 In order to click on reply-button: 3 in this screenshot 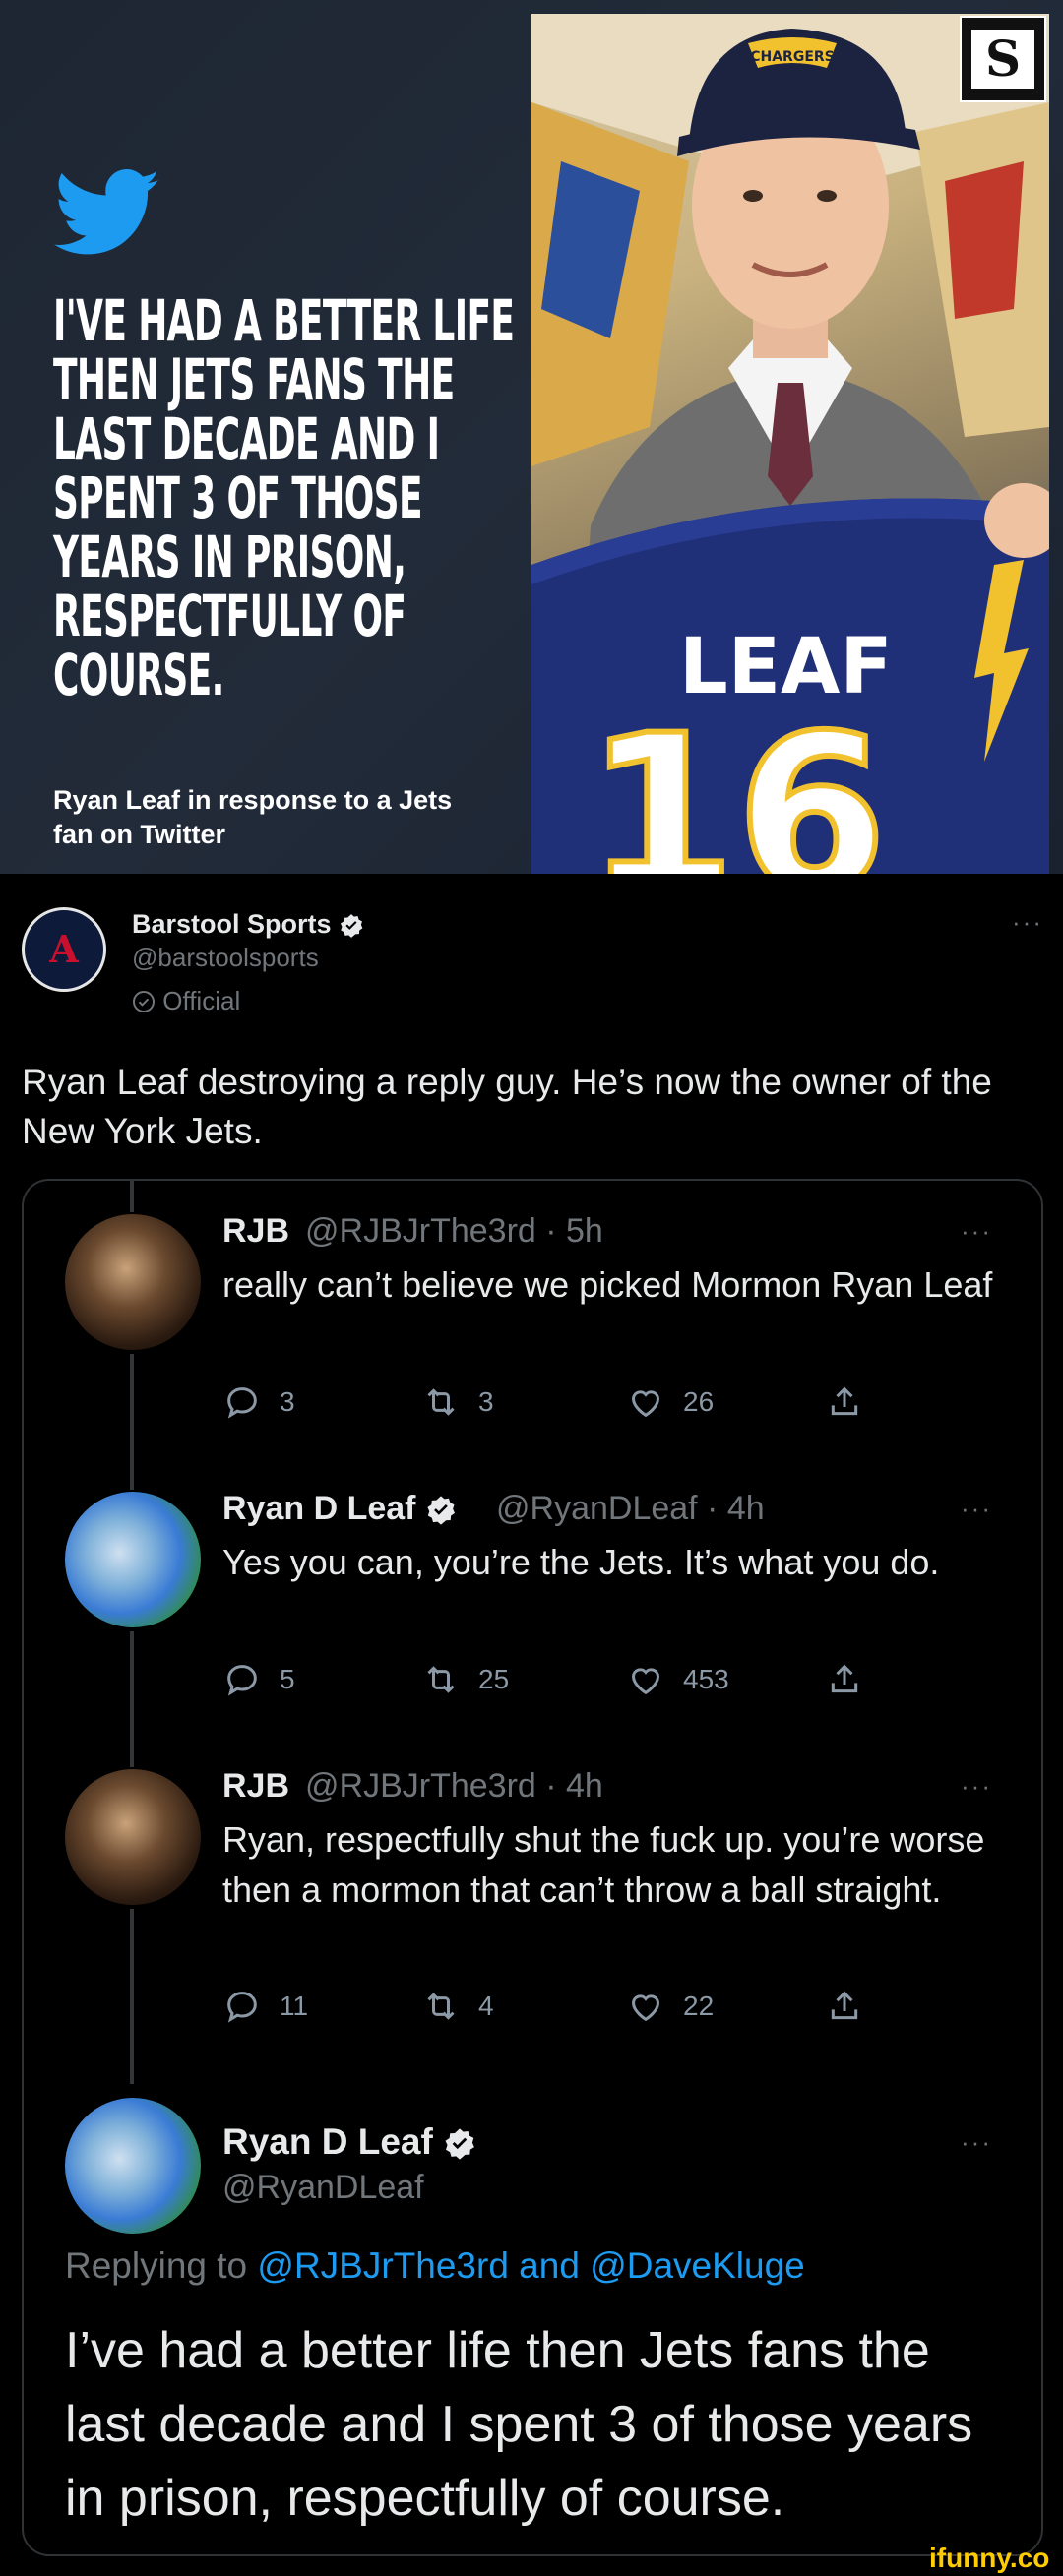, I will do `click(258, 1402)`.